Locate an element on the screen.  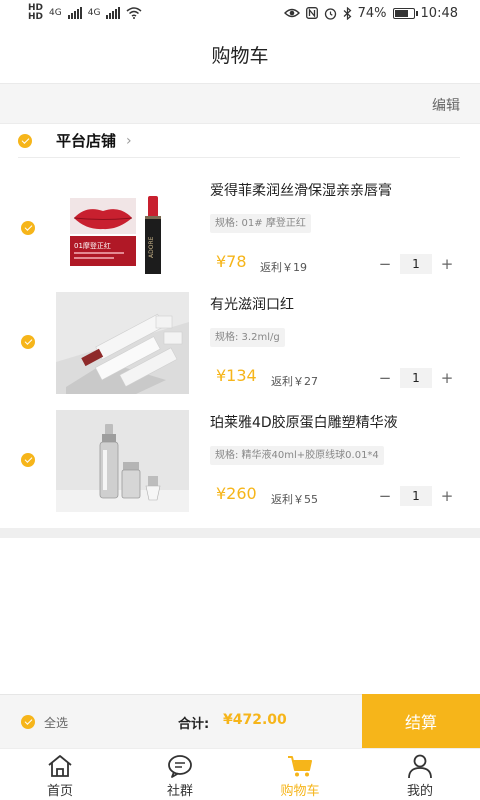
tab-label: 首页 is located at coordinates (59, 791).